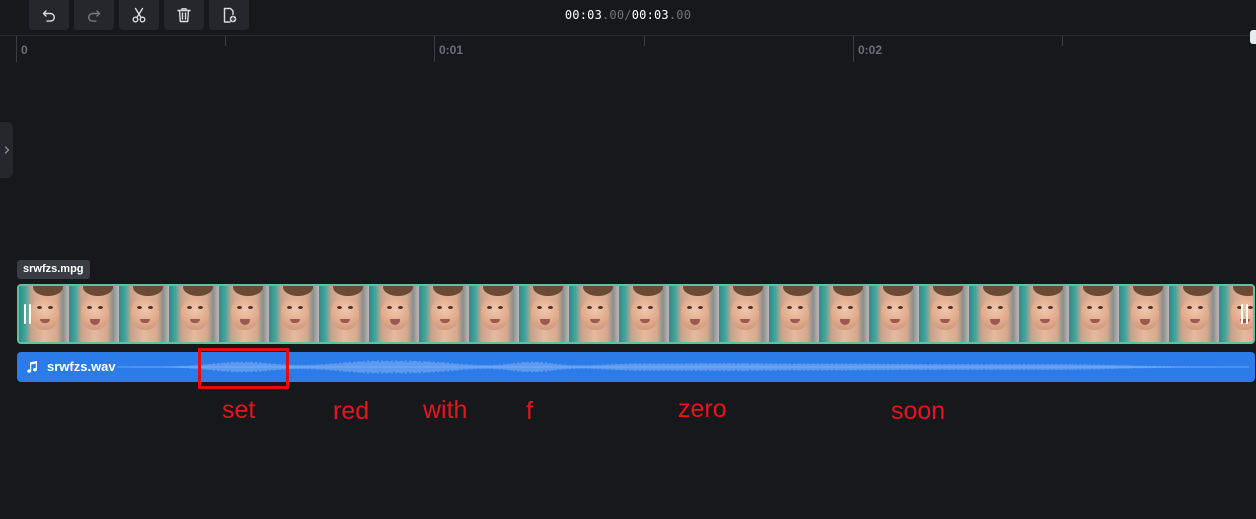 The height and width of the screenshot is (519, 1256). Describe the element at coordinates (53, 269) in the screenshot. I see `video-clip-name: srwfzs.mpg` at that location.